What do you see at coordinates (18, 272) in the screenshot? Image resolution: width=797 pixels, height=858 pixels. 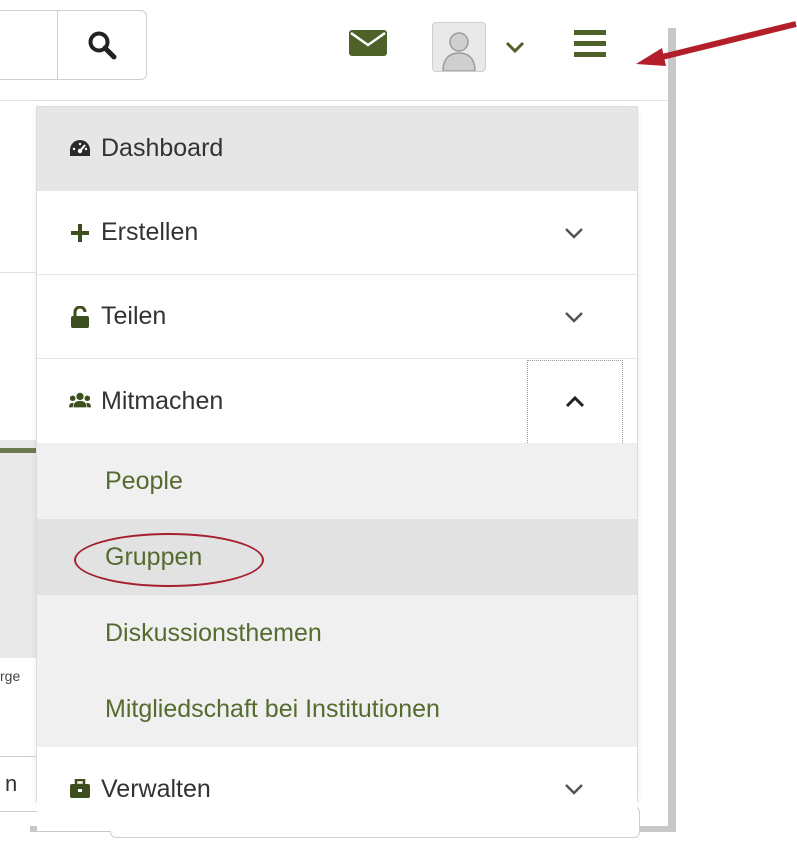 I see `background-divider` at bounding box center [18, 272].